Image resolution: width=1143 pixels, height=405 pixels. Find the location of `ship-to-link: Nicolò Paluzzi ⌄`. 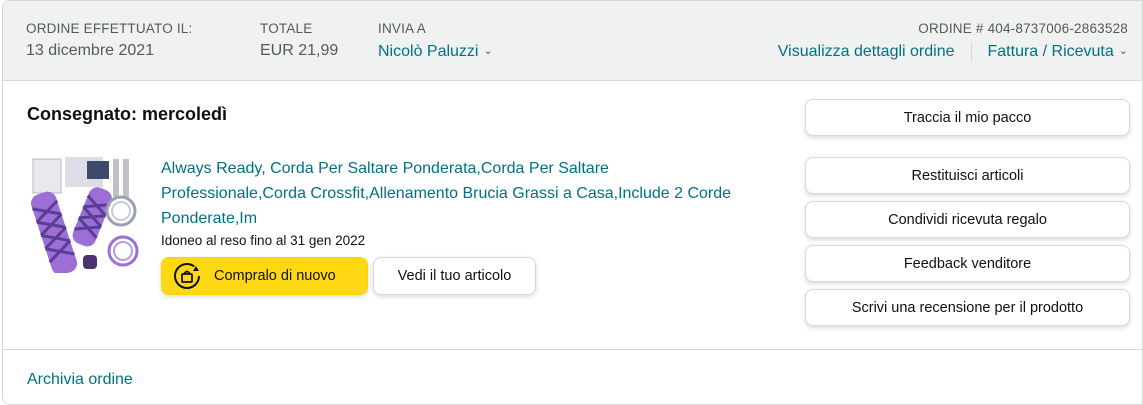

ship-to-link: Nicolò Paluzzi ⌄ is located at coordinates (435, 51).